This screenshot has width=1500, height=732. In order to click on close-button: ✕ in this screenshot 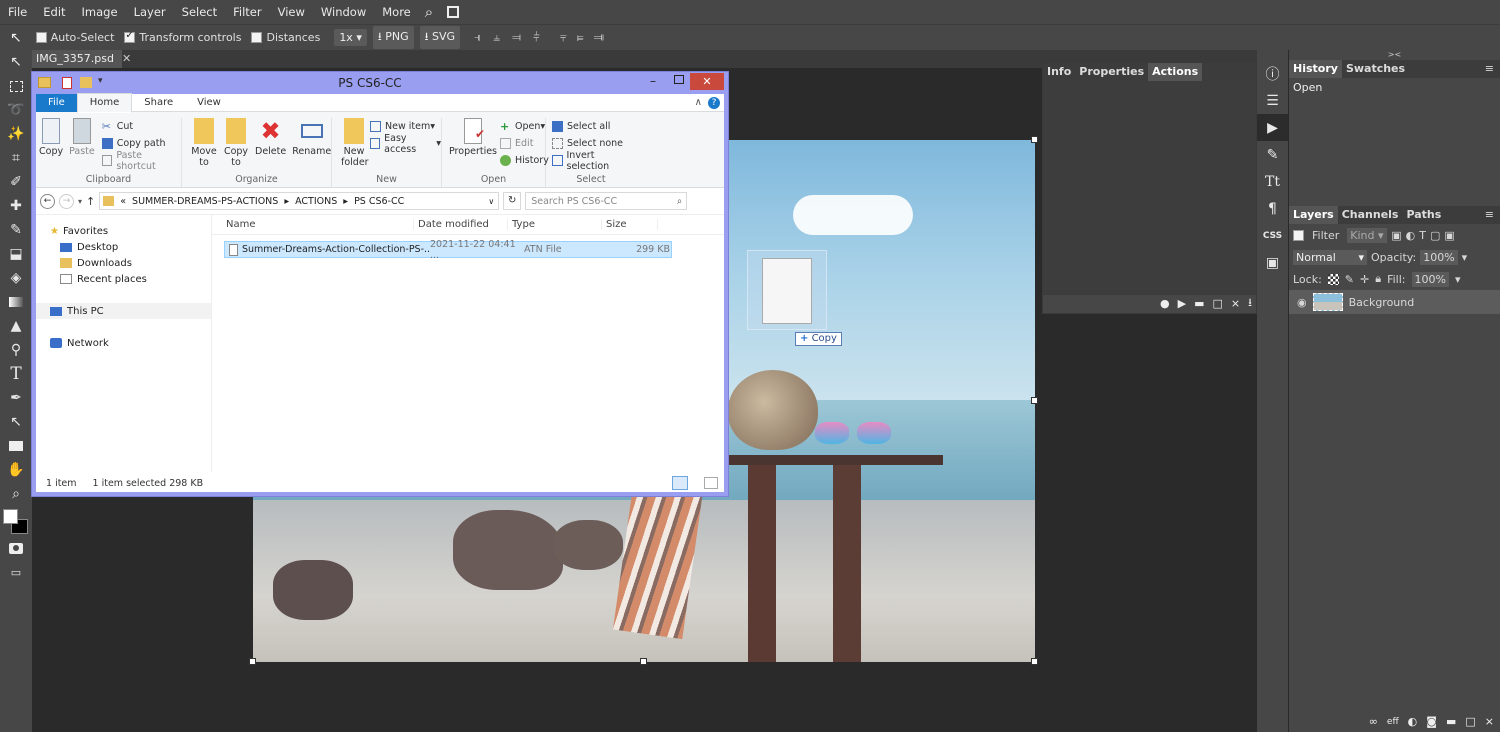, I will do `click(707, 81)`.